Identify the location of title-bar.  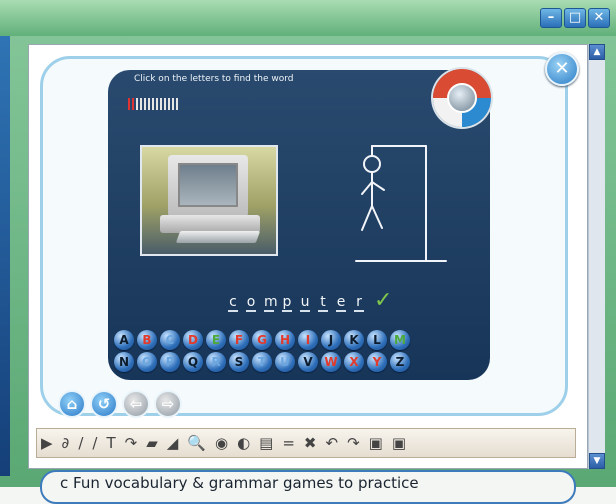
(308, 18).